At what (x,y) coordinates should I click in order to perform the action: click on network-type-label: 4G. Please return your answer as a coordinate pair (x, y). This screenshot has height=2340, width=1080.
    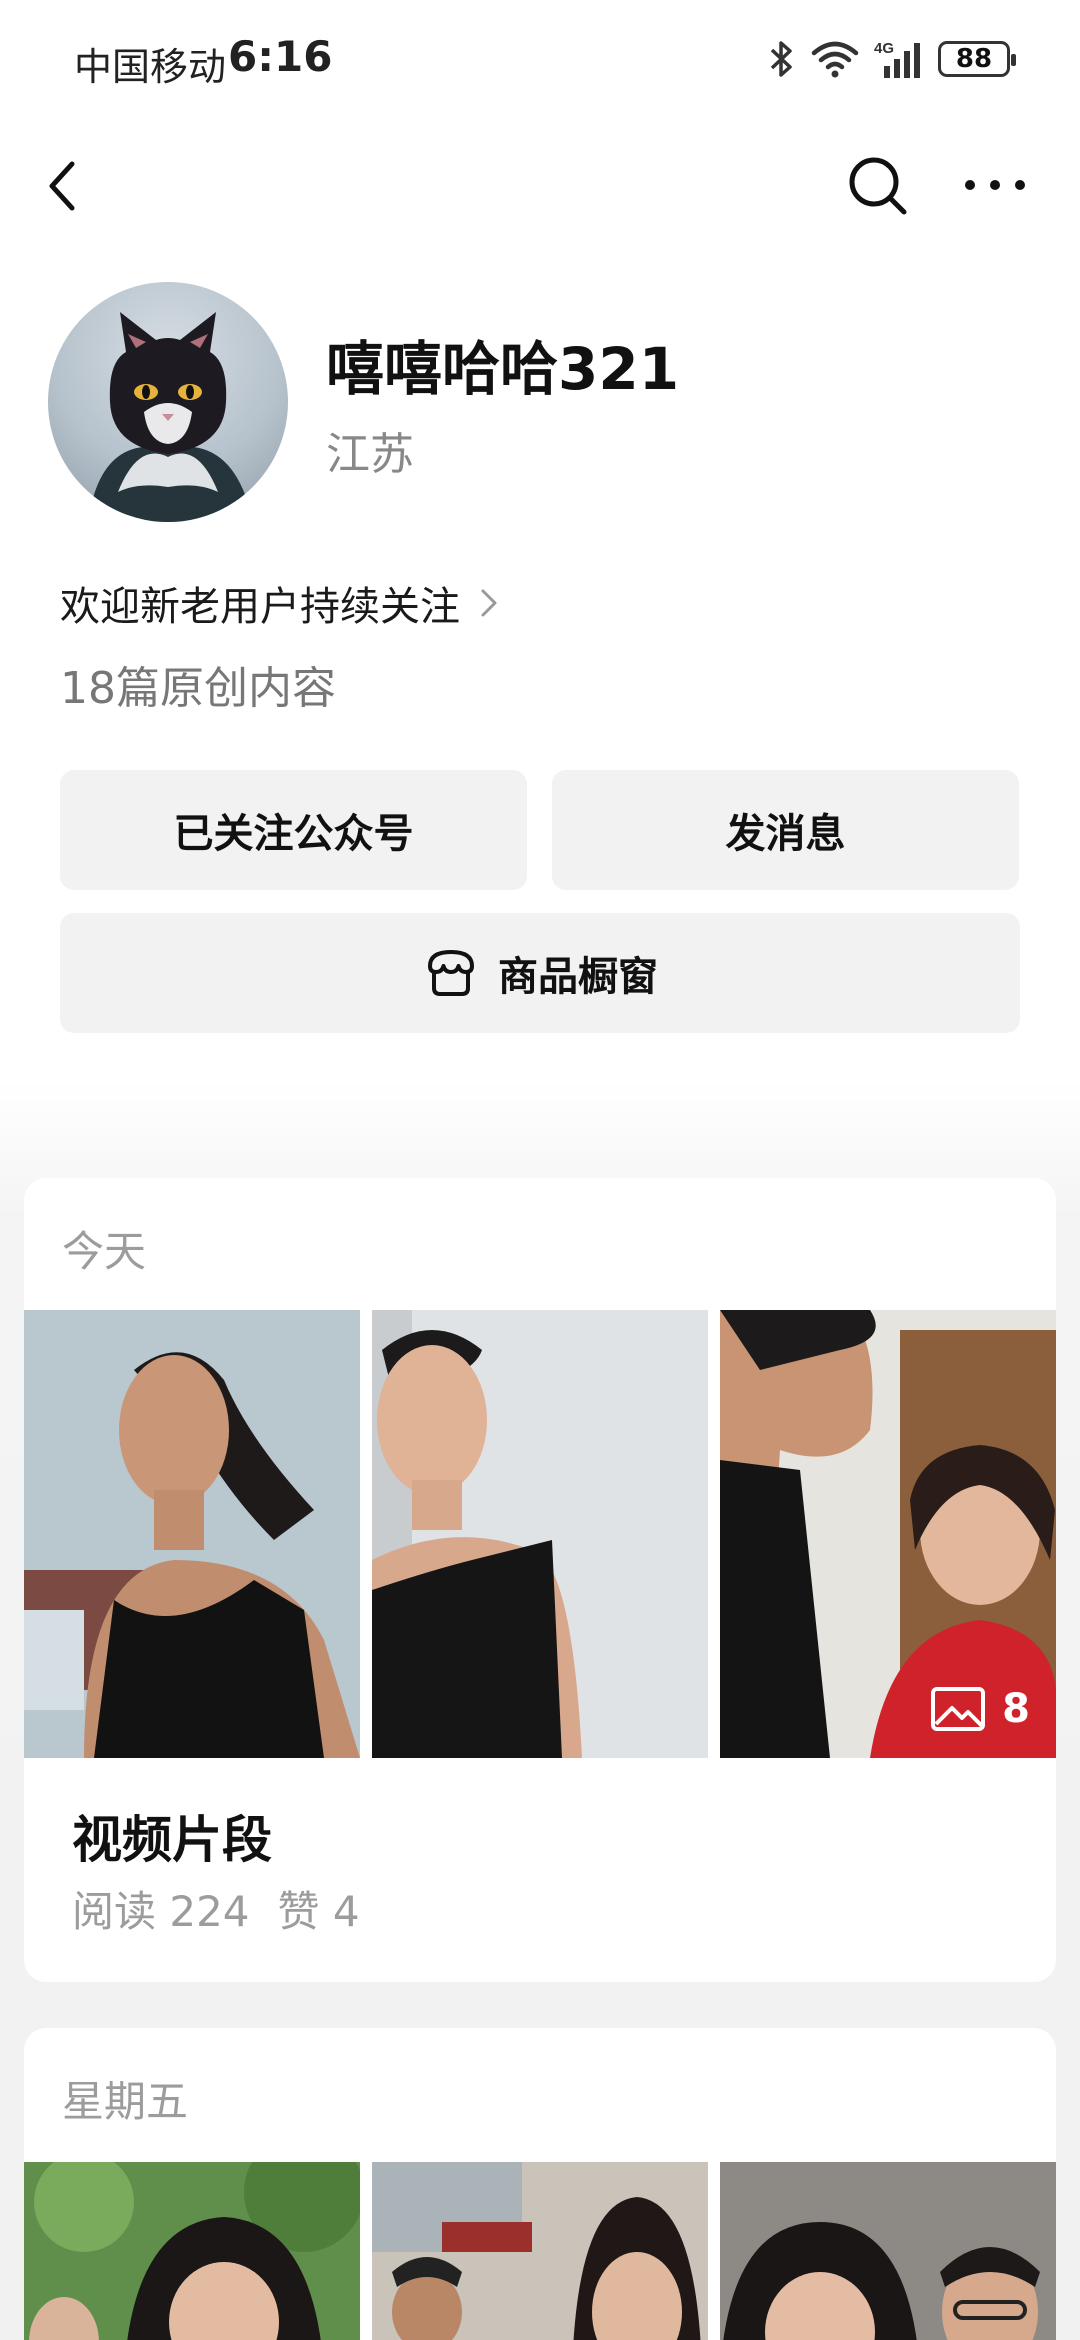
    Looking at the image, I should click on (884, 48).